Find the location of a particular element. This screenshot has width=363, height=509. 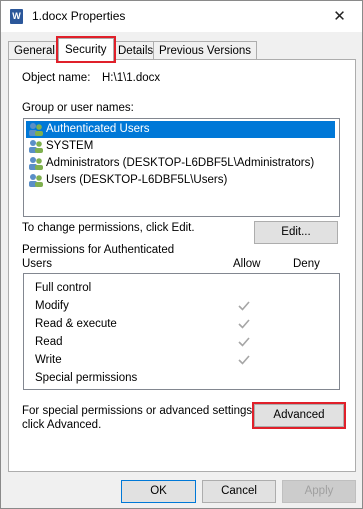

advanced-button: Advanced is located at coordinates (299, 415).